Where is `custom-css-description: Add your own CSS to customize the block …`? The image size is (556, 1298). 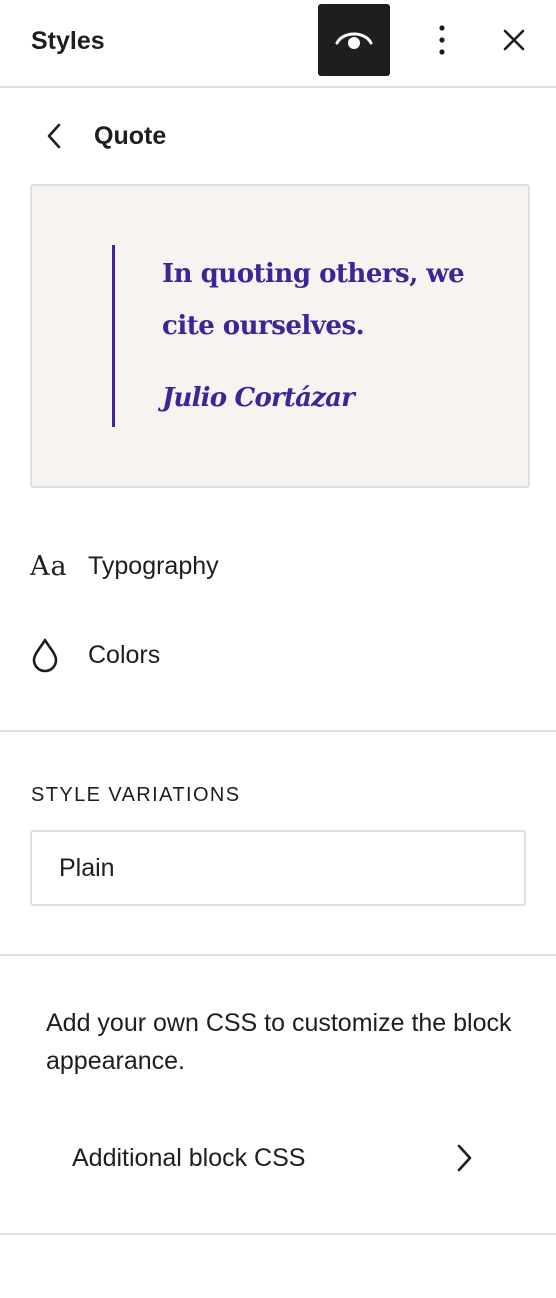
custom-css-description: Add your own CSS to customize the block … is located at coordinates (279, 1042).